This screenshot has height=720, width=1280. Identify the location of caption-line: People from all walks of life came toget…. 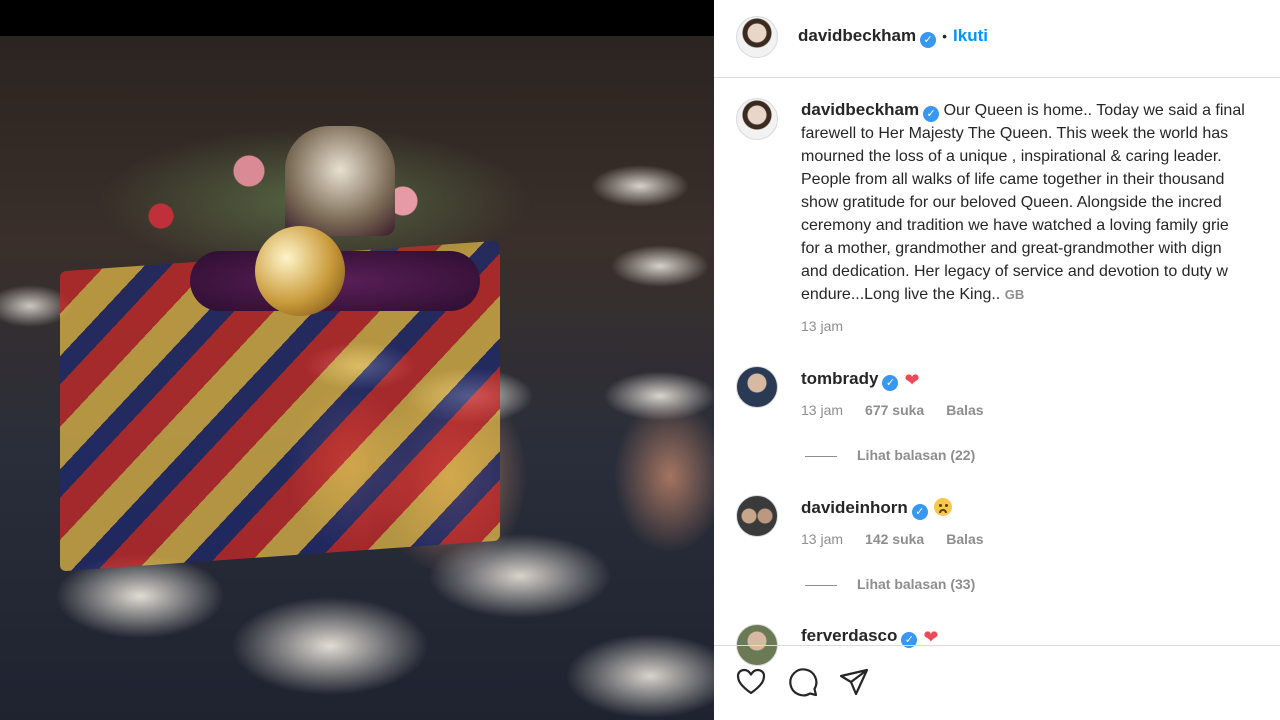
(1013, 179).